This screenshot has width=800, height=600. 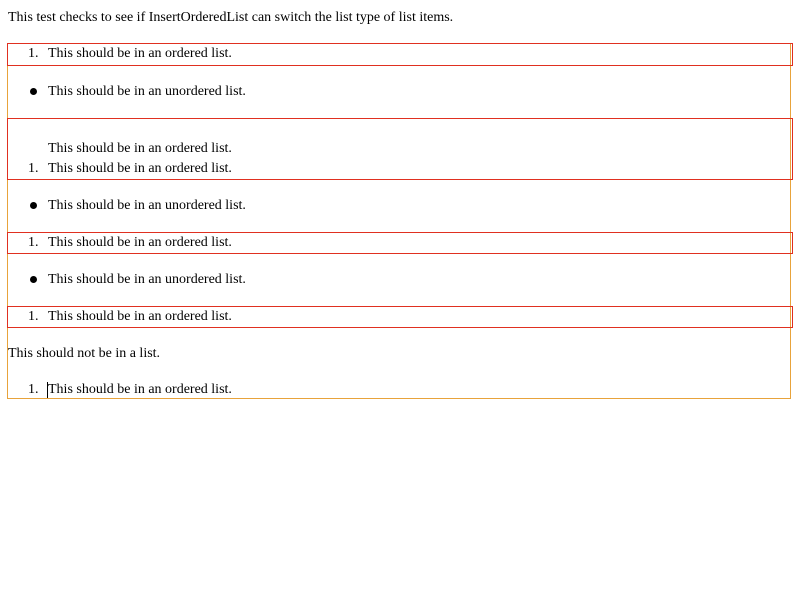 What do you see at coordinates (400, 54) in the screenshot?
I see `ordered-list-box-1: 1. This should be in an ordered list.` at bounding box center [400, 54].